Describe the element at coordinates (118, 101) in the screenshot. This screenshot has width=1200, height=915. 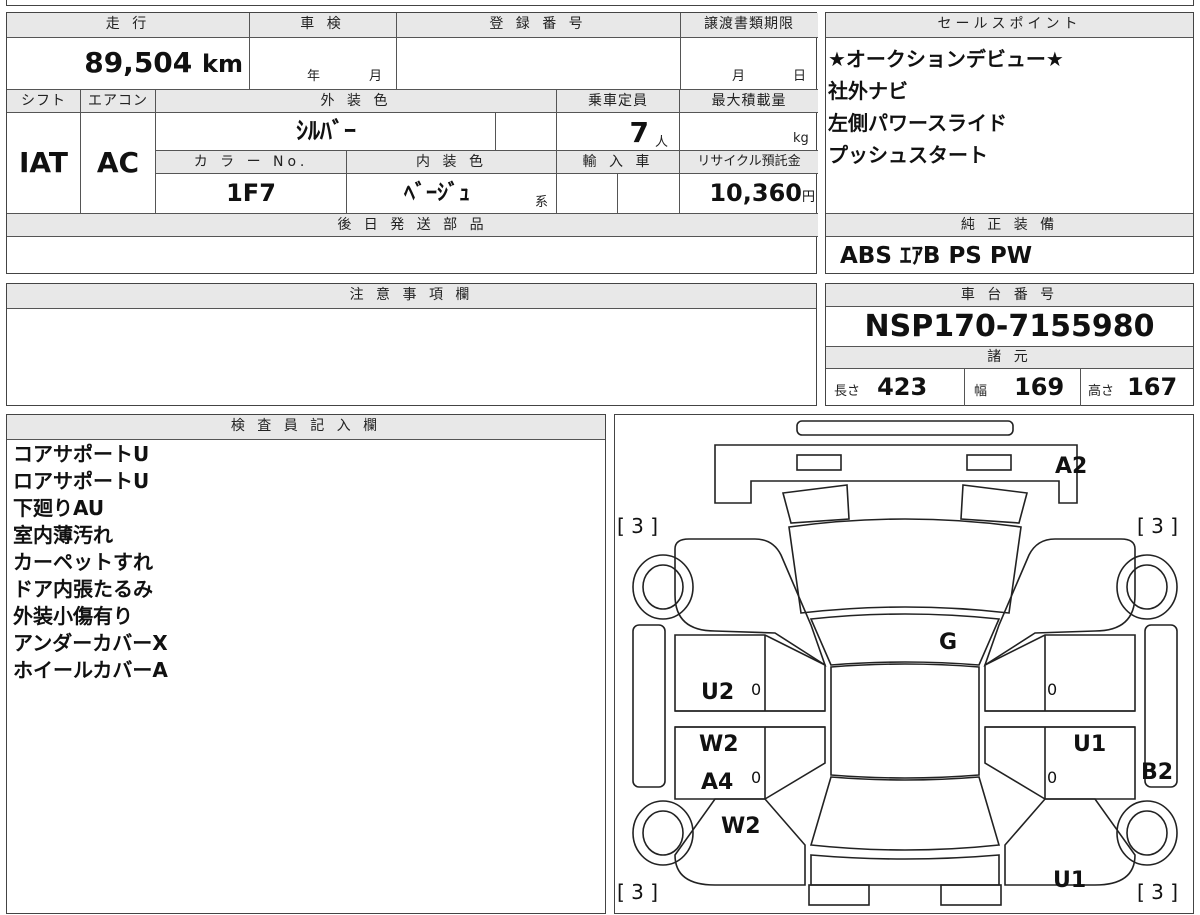
I see `ac-header: エアコン` at that location.